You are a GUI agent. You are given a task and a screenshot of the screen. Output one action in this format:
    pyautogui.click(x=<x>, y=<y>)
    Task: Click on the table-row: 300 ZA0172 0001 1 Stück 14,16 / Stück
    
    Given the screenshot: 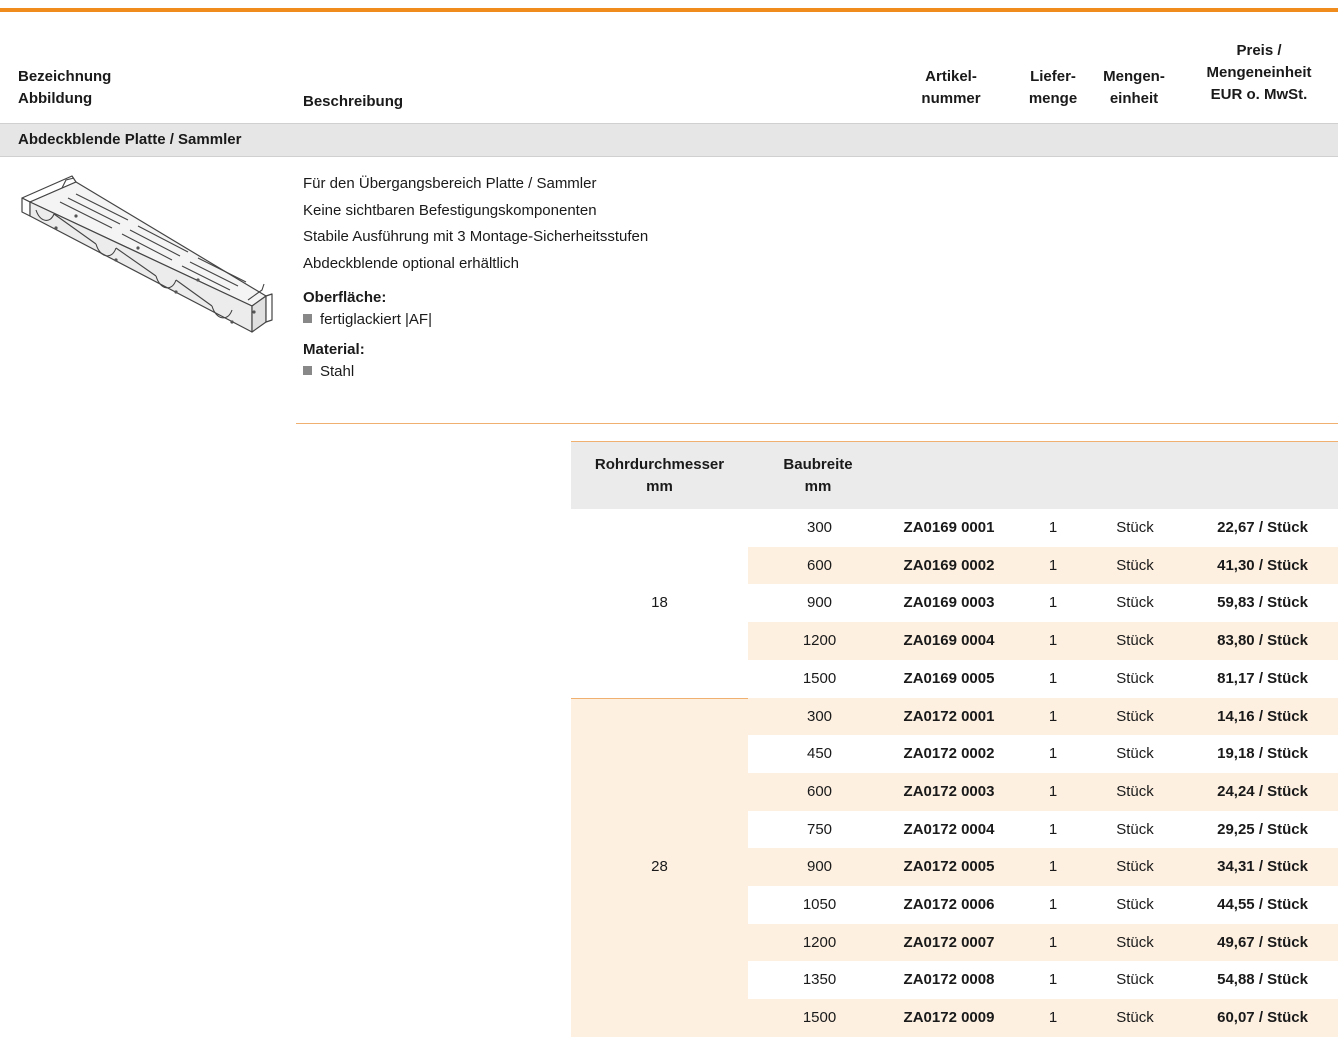 What is the action you would take?
    pyautogui.click(x=1043, y=716)
    